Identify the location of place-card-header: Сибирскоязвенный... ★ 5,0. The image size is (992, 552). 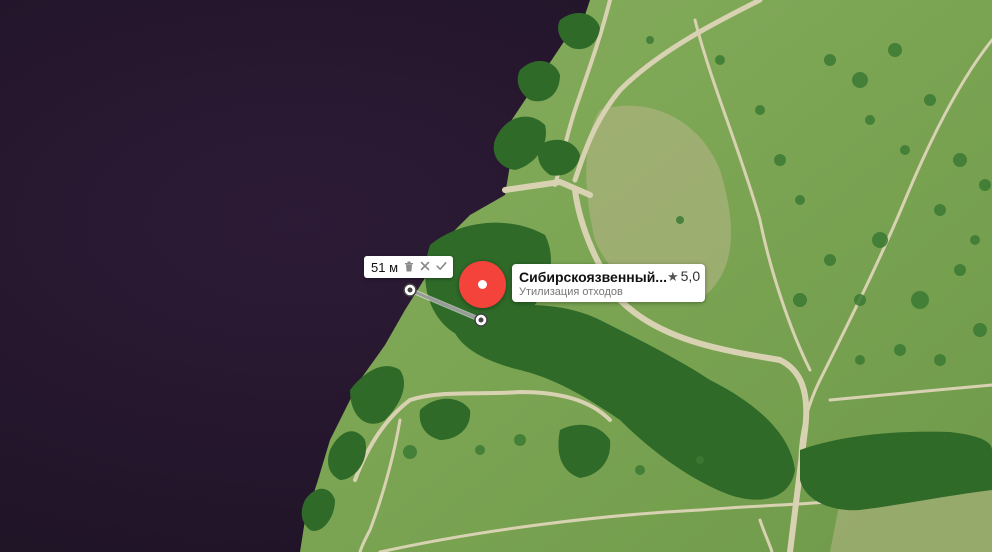
(609, 276).